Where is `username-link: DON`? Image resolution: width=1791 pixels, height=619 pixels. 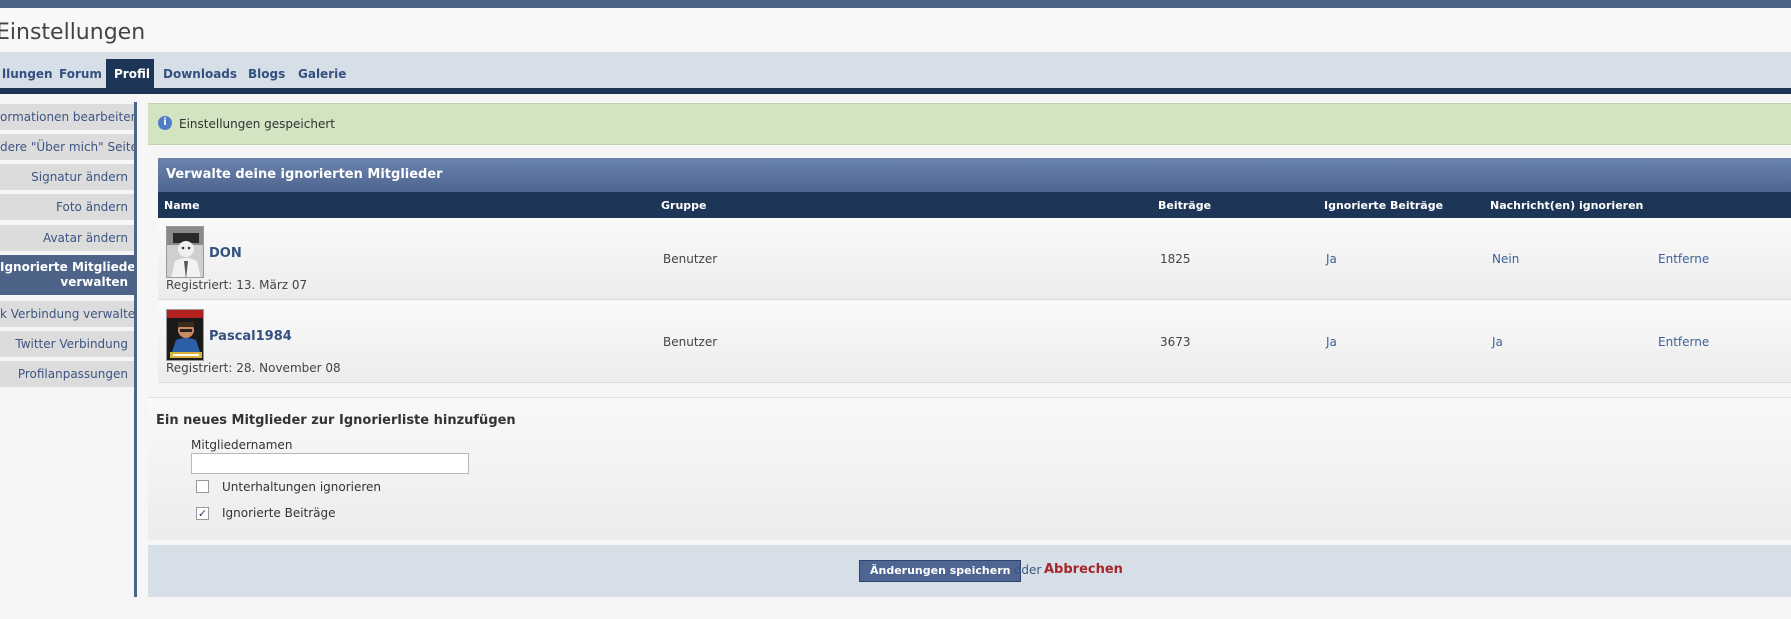
username-link: DON is located at coordinates (225, 253).